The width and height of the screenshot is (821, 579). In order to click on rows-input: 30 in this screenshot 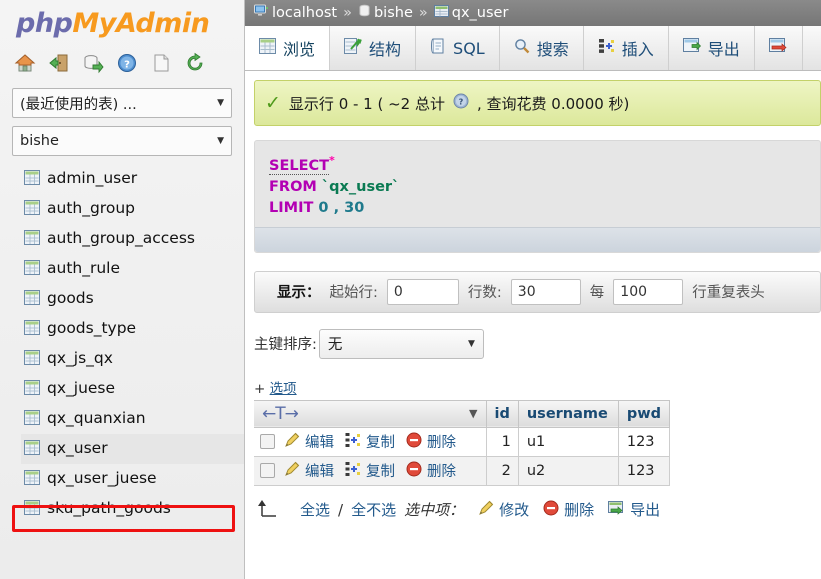, I will do `click(545, 291)`.